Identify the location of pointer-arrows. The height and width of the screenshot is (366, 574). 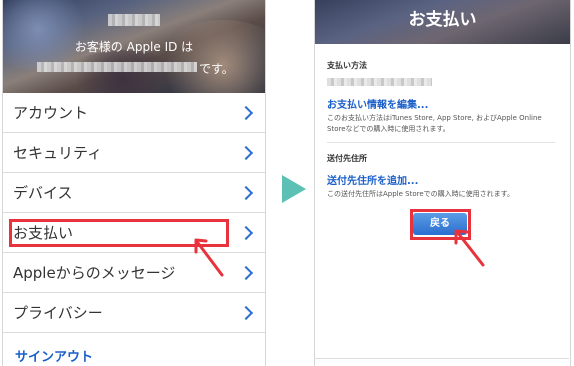
(339, 253).